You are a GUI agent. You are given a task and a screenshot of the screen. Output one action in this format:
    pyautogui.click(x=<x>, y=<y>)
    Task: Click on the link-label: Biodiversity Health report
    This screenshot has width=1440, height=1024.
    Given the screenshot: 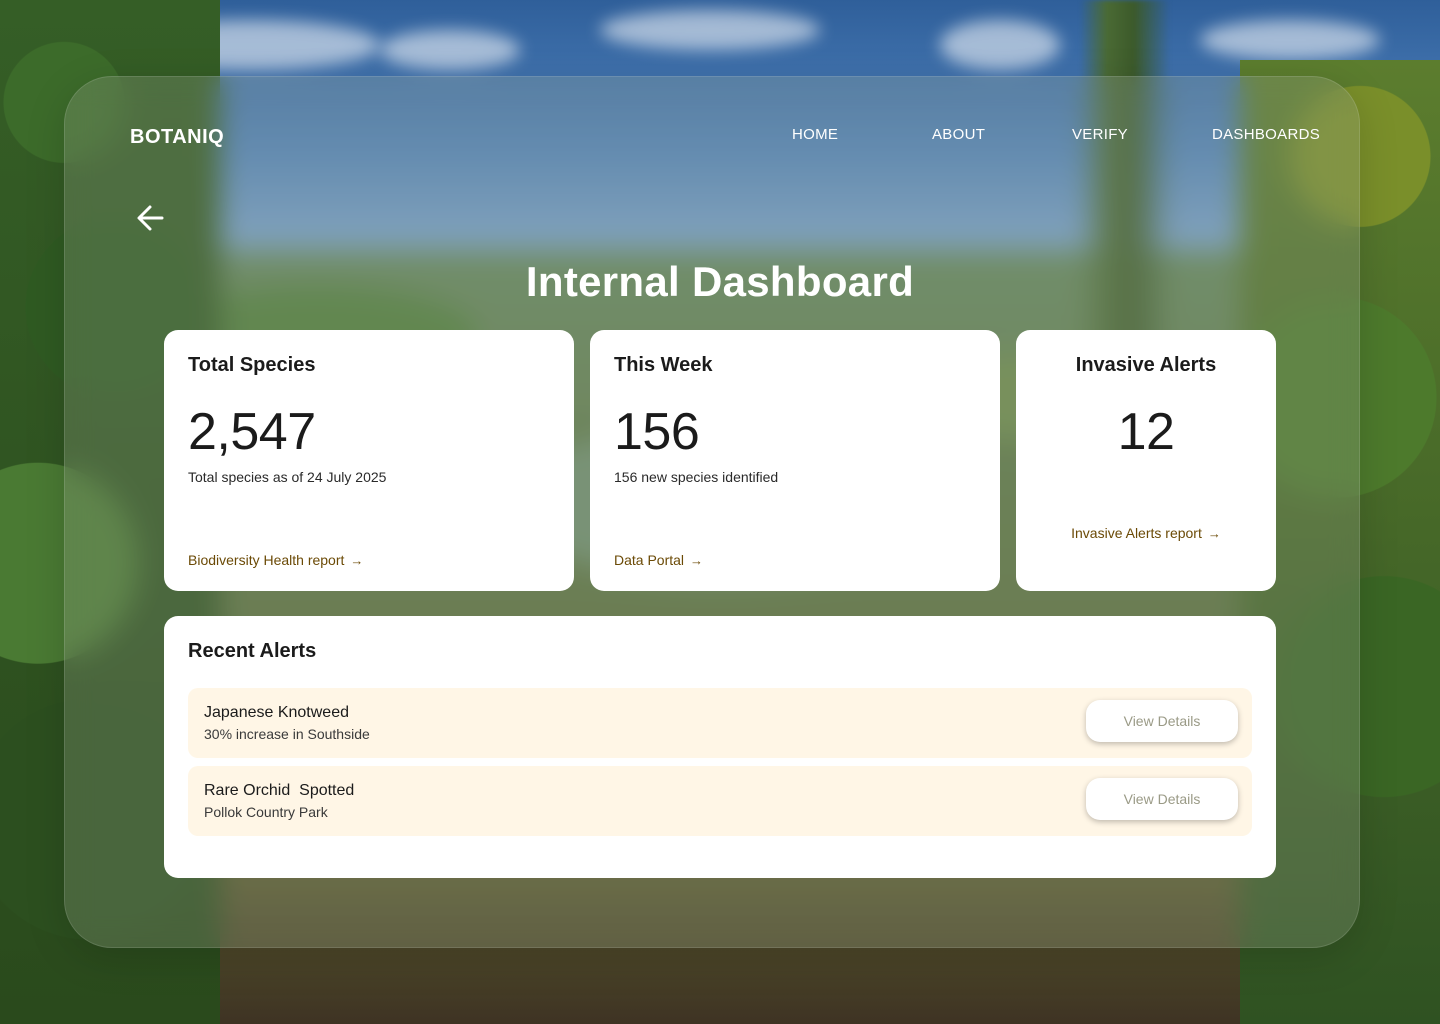 What is the action you would take?
    pyautogui.click(x=266, y=560)
    